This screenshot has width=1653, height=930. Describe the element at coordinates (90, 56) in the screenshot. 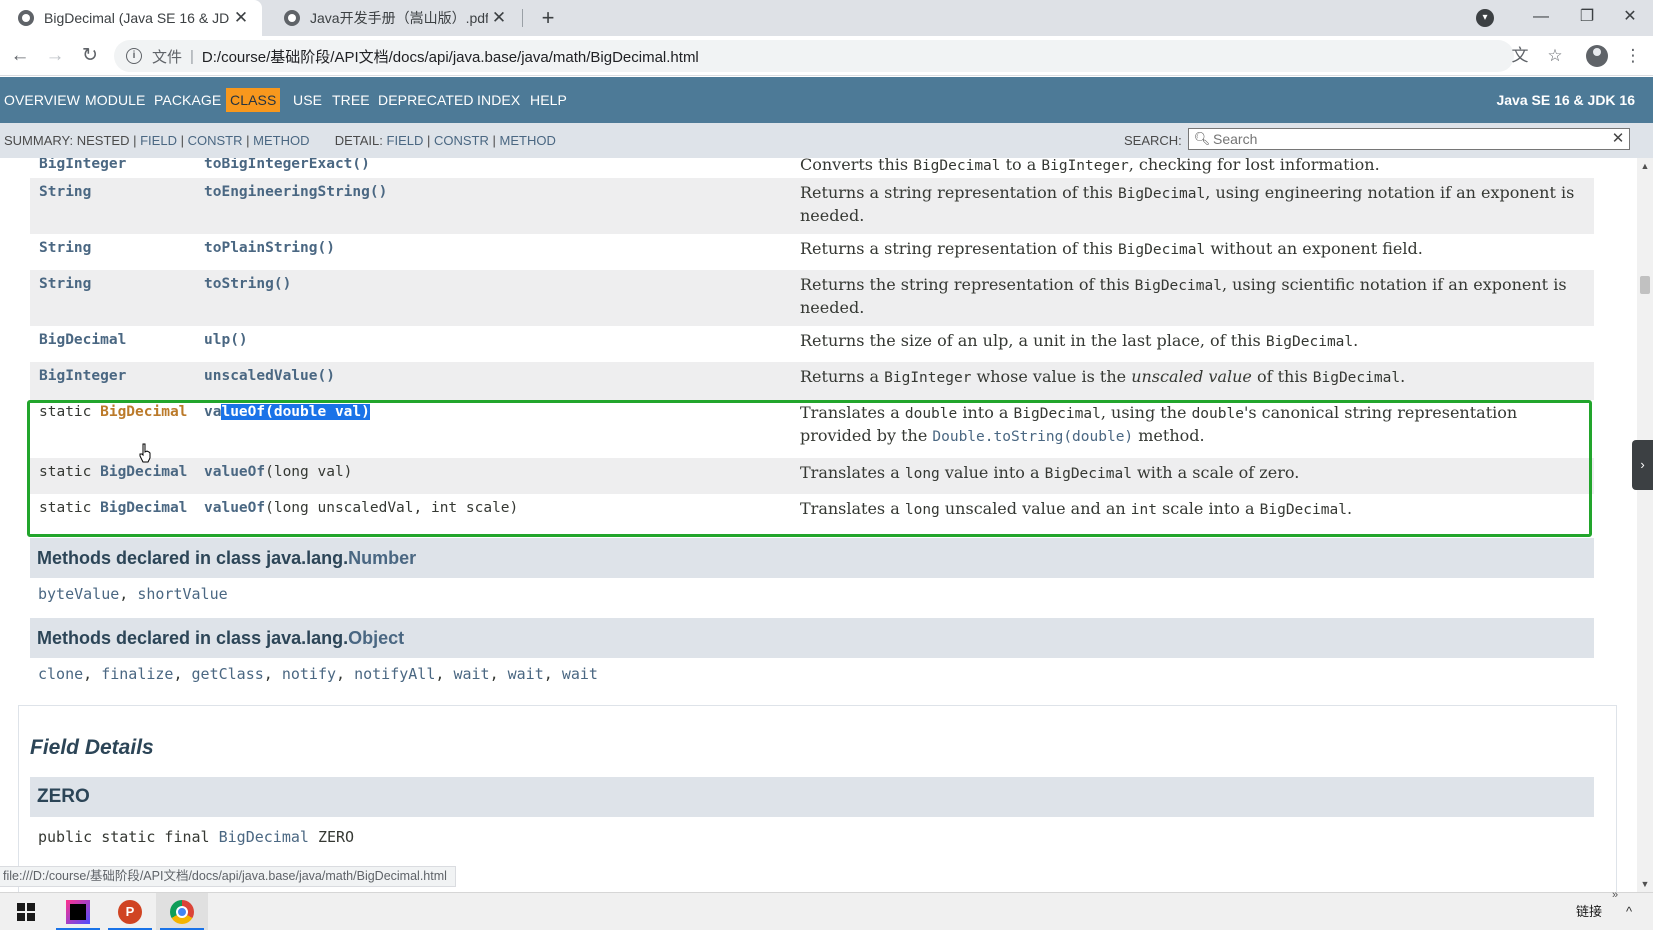

I see `reload-button: ↻` at that location.